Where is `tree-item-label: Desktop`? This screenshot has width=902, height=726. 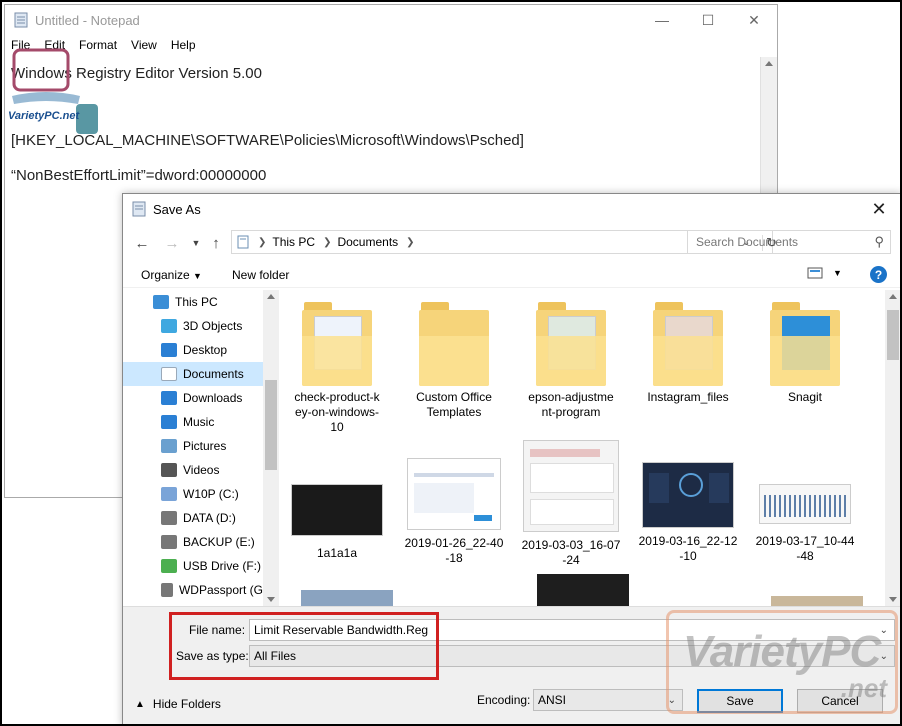
tree-item-label: Desktop is located at coordinates (205, 350).